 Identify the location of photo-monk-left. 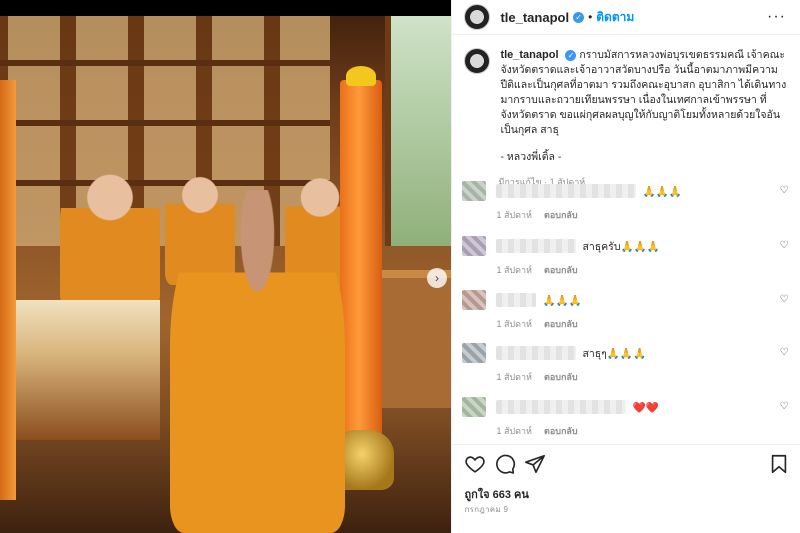
(110, 235).